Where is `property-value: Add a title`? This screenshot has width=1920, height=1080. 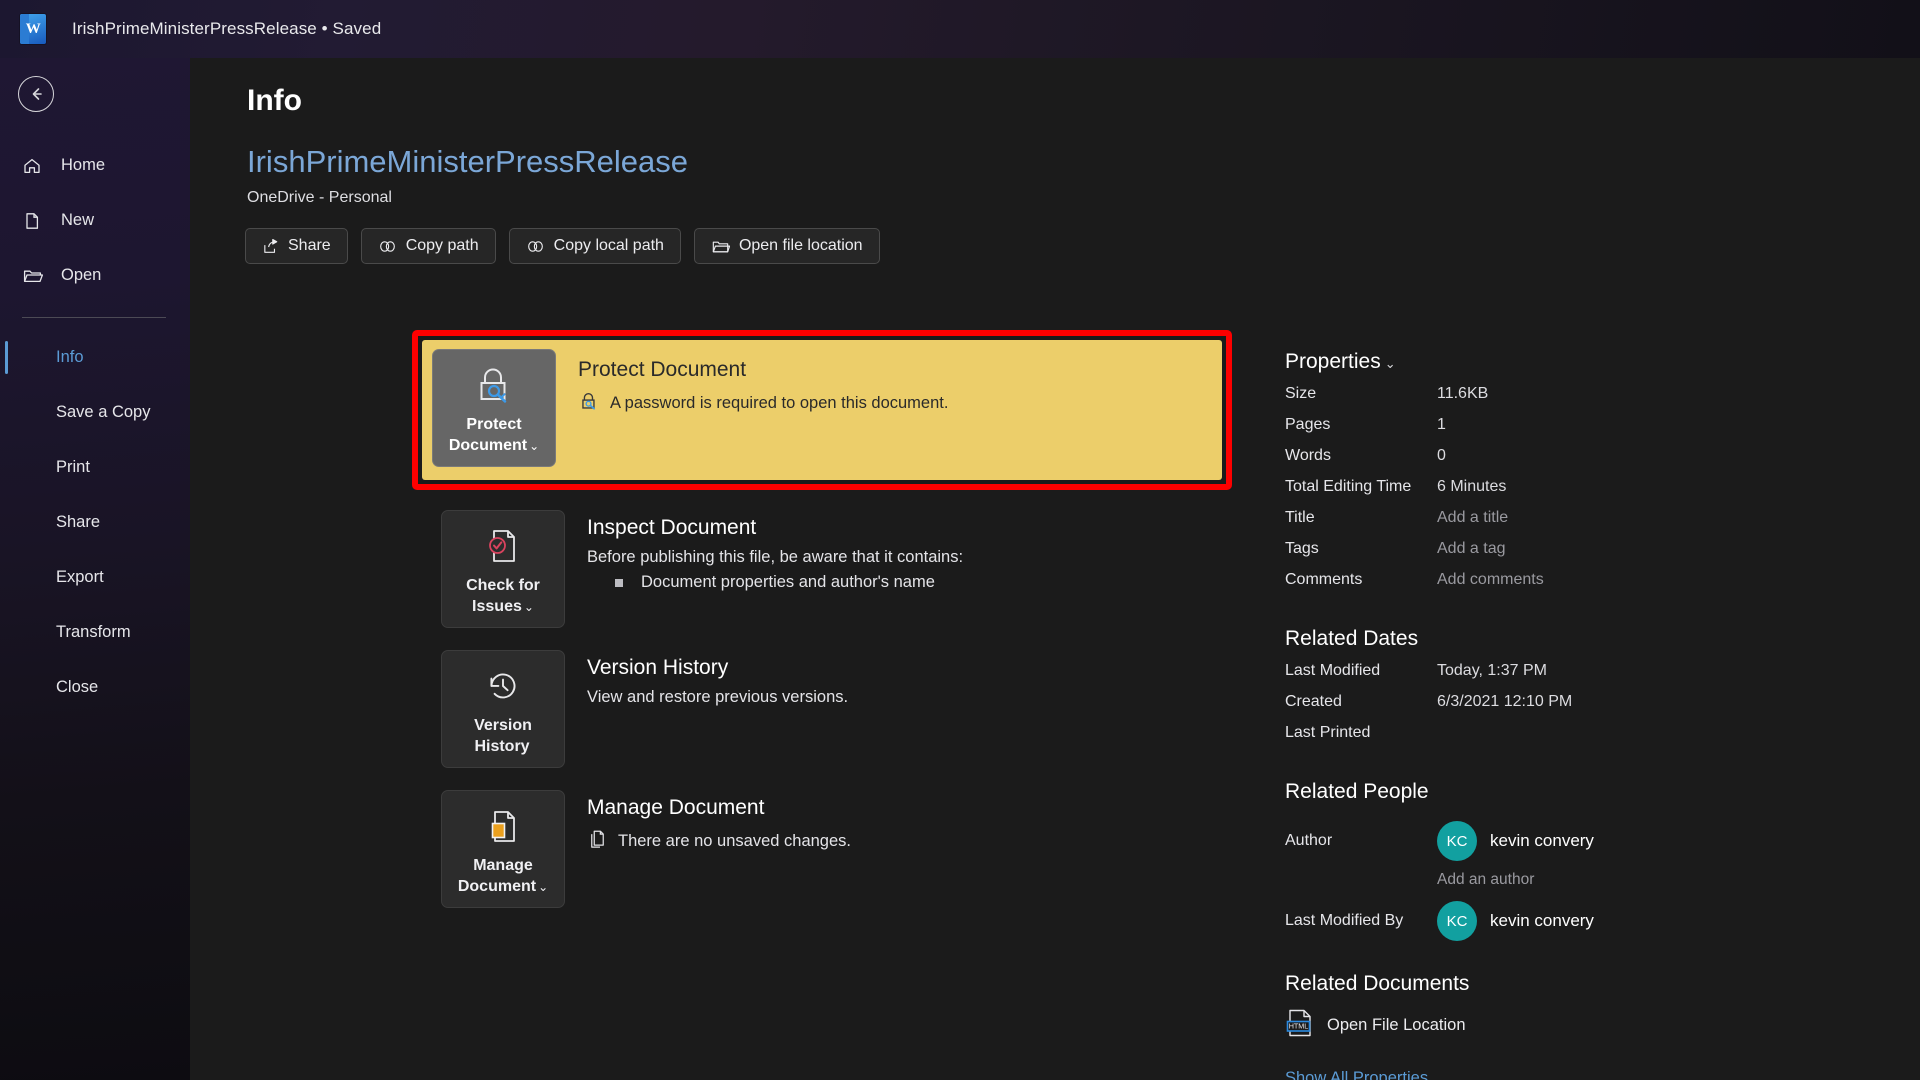
property-value: Add a title is located at coordinates (1472, 518).